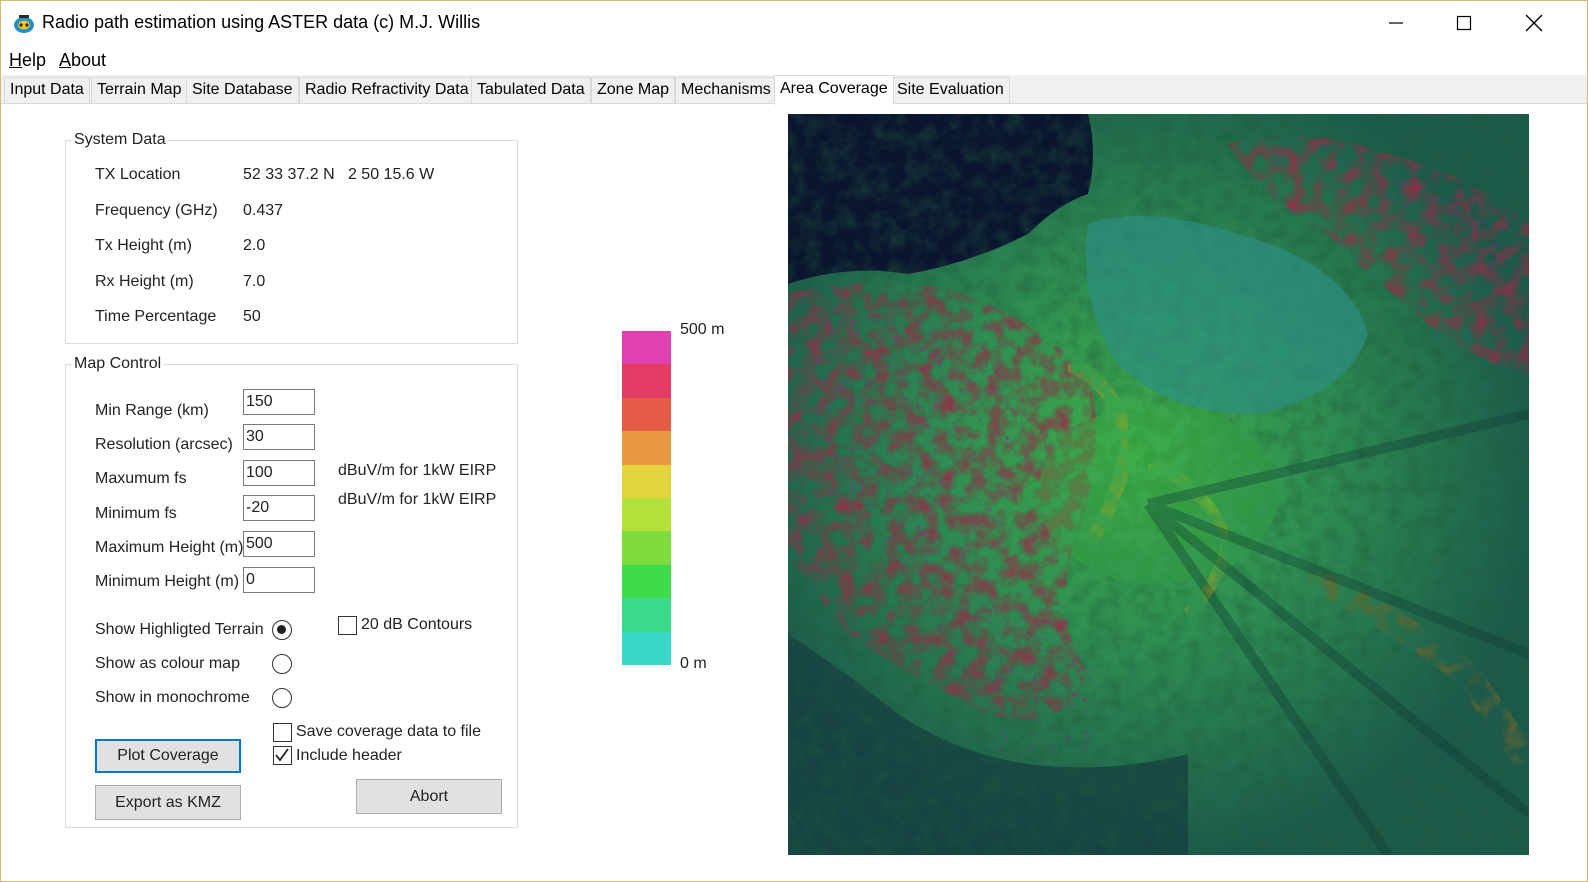 The width and height of the screenshot is (1588, 882). What do you see at coordinates (417, 499) in the screenshot?
I see `minimum-fs-unit: dBuV/m for 1kW EIRP` at bounding box center [417, 499].